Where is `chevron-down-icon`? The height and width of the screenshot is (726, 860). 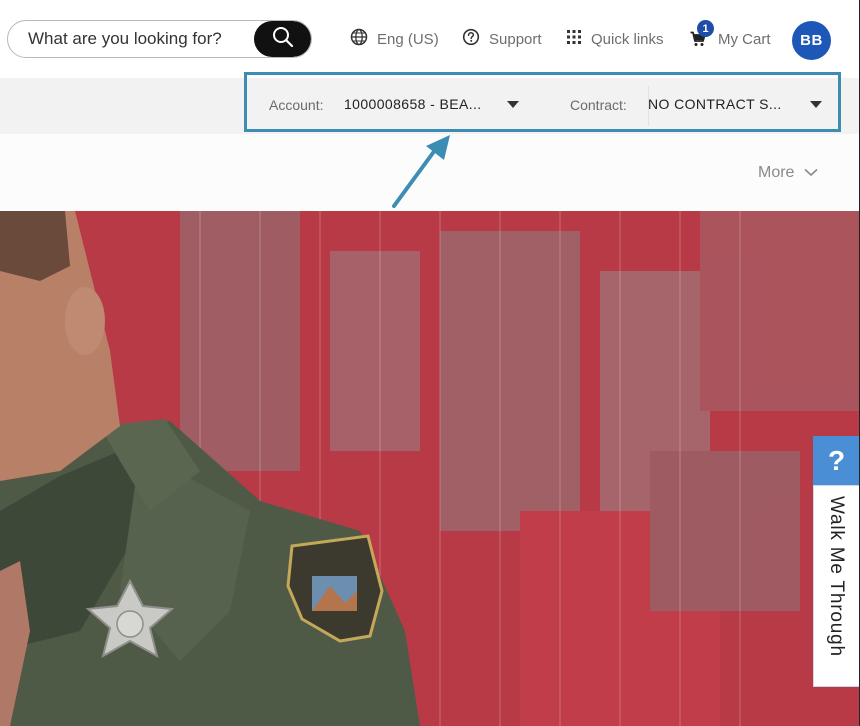
chevron-down-icon is located at coordinates (806, 173).